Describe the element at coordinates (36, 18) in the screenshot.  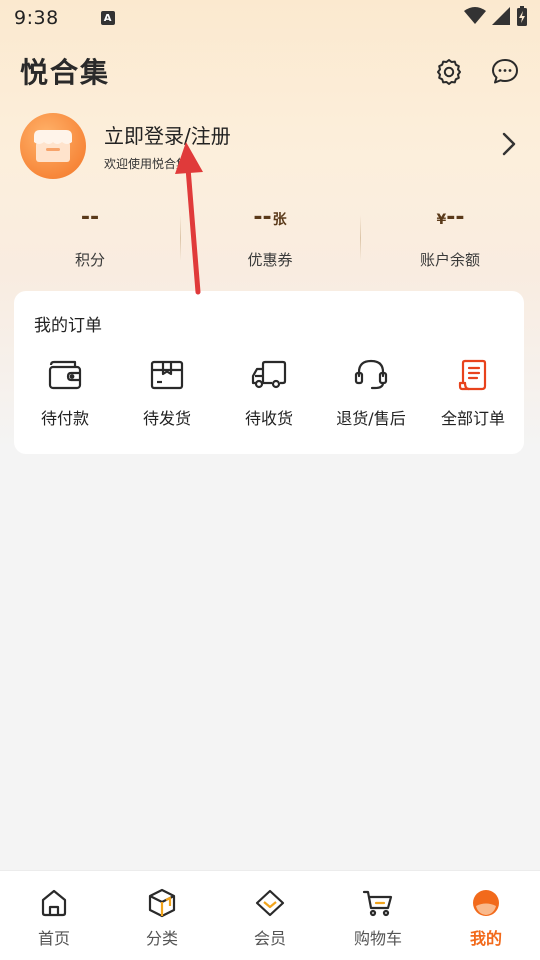
I see `status-time: 9:38` at that location.